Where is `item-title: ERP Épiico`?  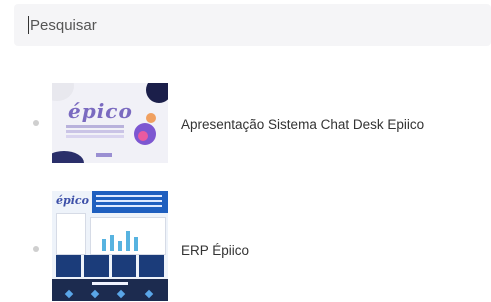
item-title: ERP Épiico is located at coordinates (215, 250).